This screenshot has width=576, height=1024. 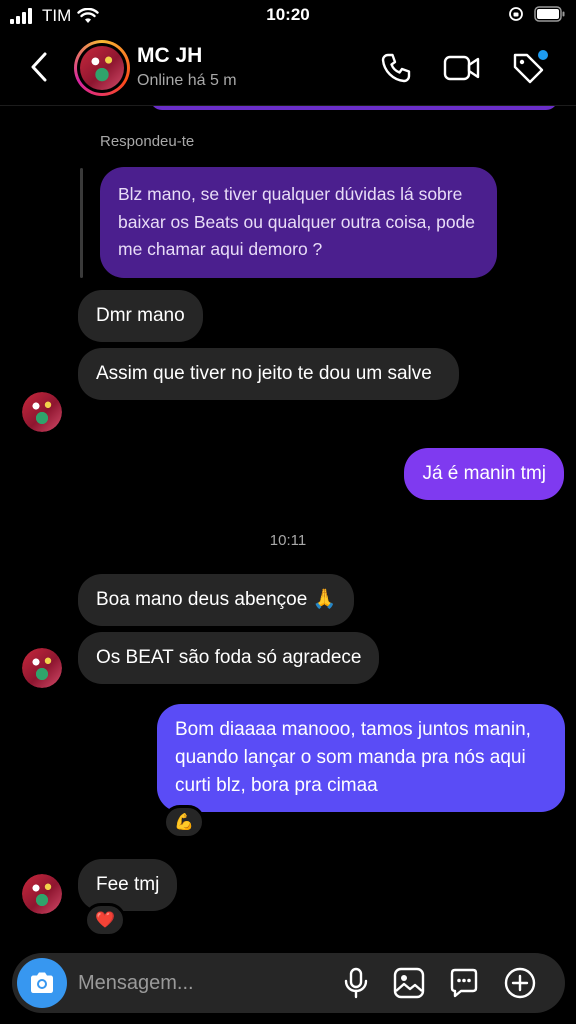 I want to click on video-call-button, so click(x=462, y=68).